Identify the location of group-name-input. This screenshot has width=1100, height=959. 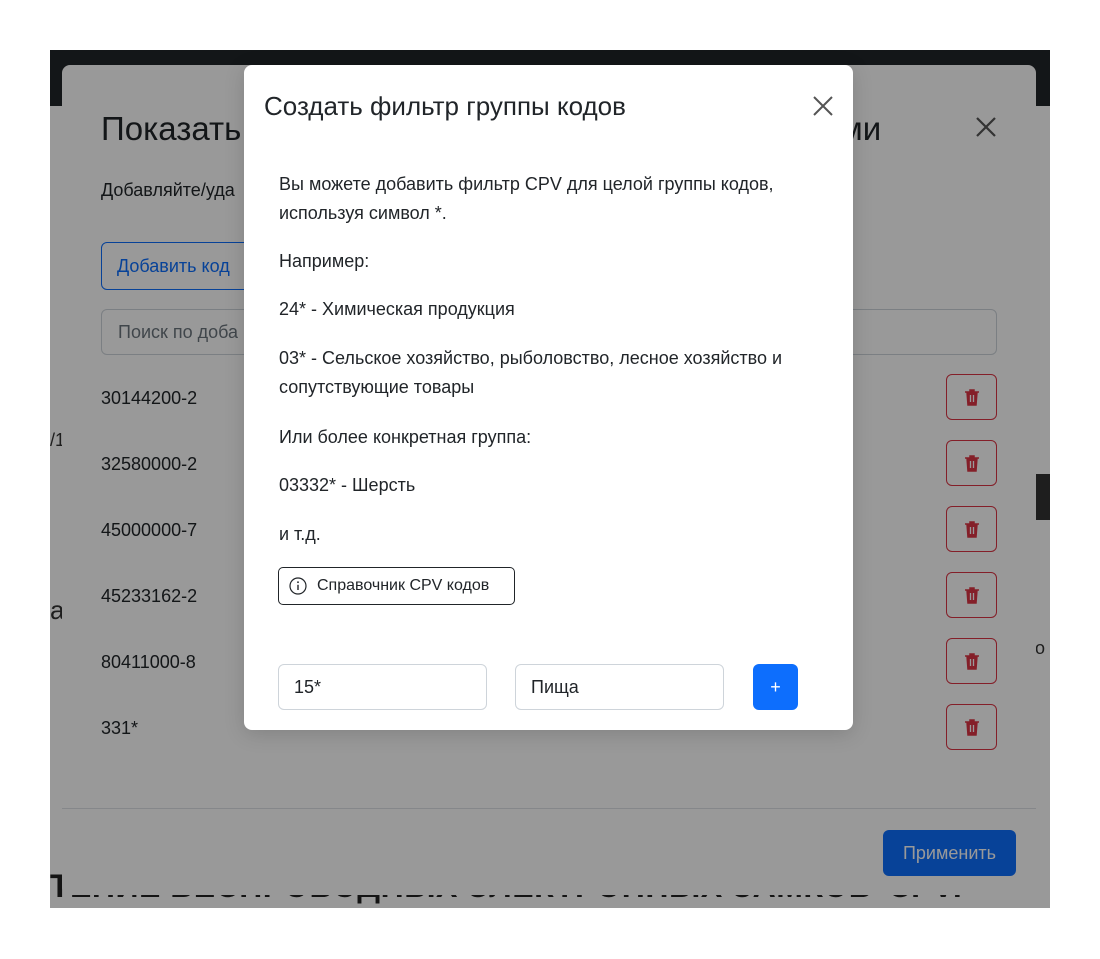
(619, 687).